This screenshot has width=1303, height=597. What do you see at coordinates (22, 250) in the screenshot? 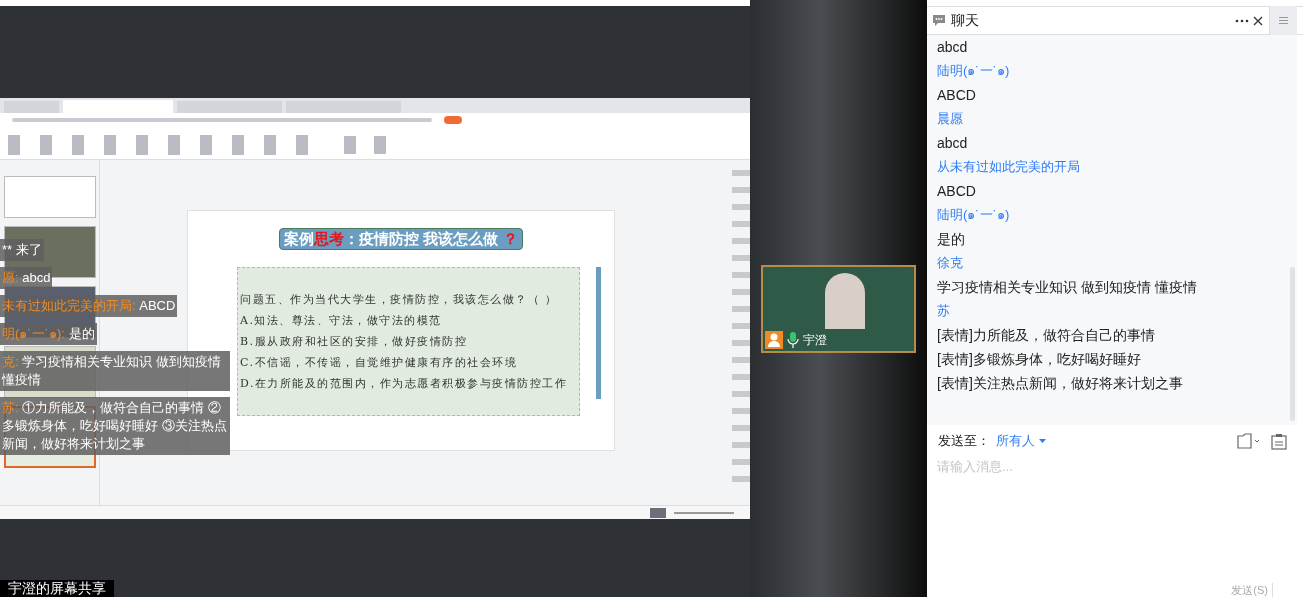
I see `chat-message-toast: ** 来了` at bounding box center [22, 250].